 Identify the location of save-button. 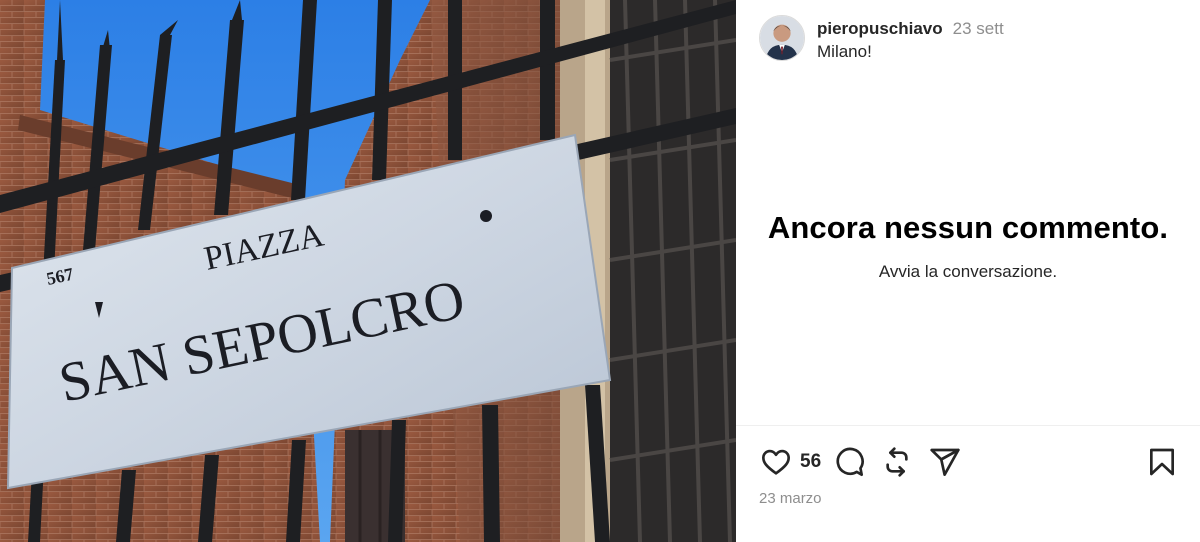
(1162, 462).